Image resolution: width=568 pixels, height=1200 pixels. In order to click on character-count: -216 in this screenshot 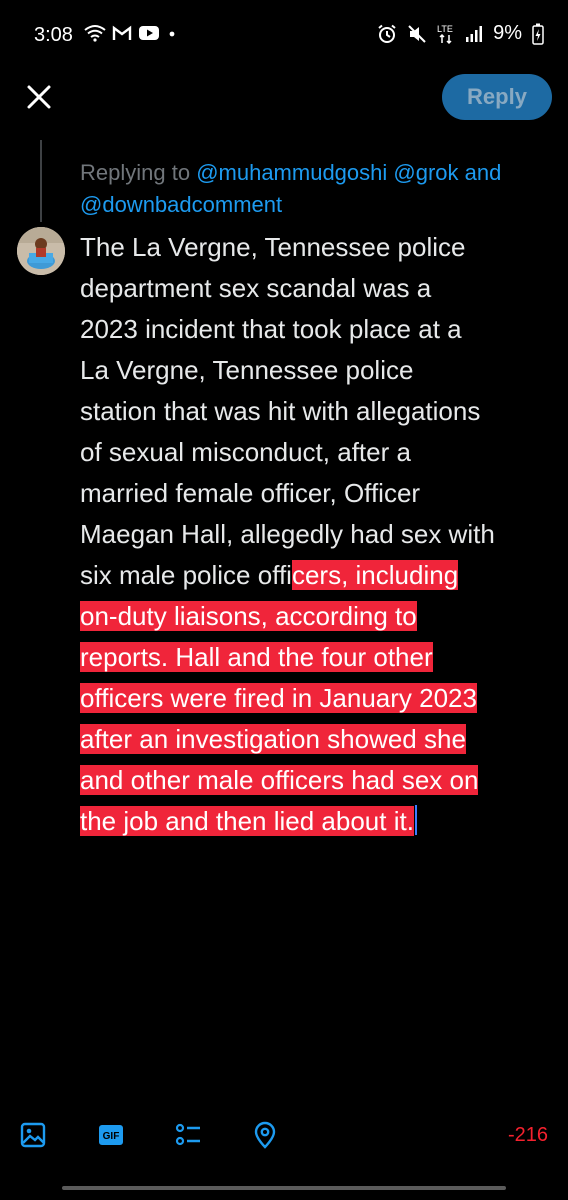, I will do `click(527, 1135)`.